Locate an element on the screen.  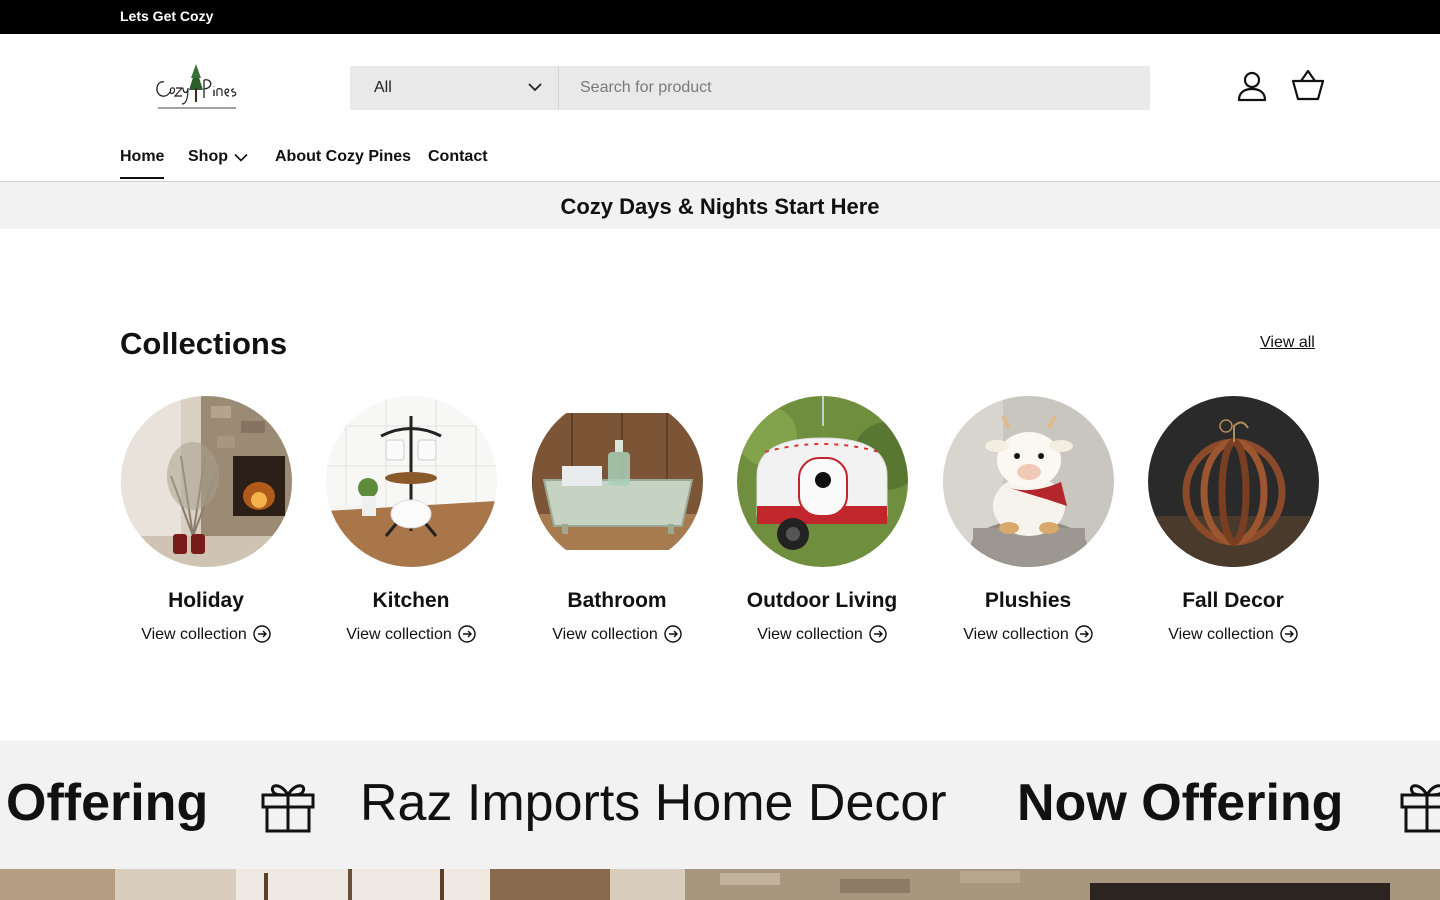
announcement-bar: Lets Get Cozy is located at coordinates (720, 17).